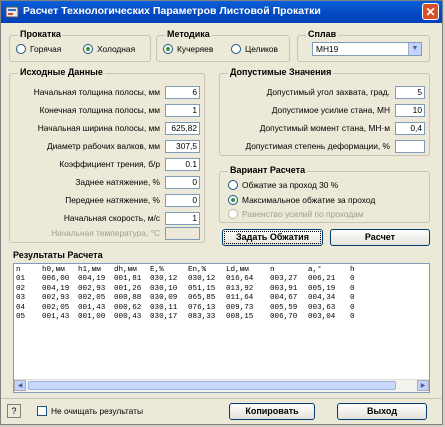 The width and height of the screenshot is (445, 427). What do you see at coordinates (111, 218) in the screenshot?
I see `initial-speed-label: Начальная скорость, м/с` at bounding box center [111, 218].